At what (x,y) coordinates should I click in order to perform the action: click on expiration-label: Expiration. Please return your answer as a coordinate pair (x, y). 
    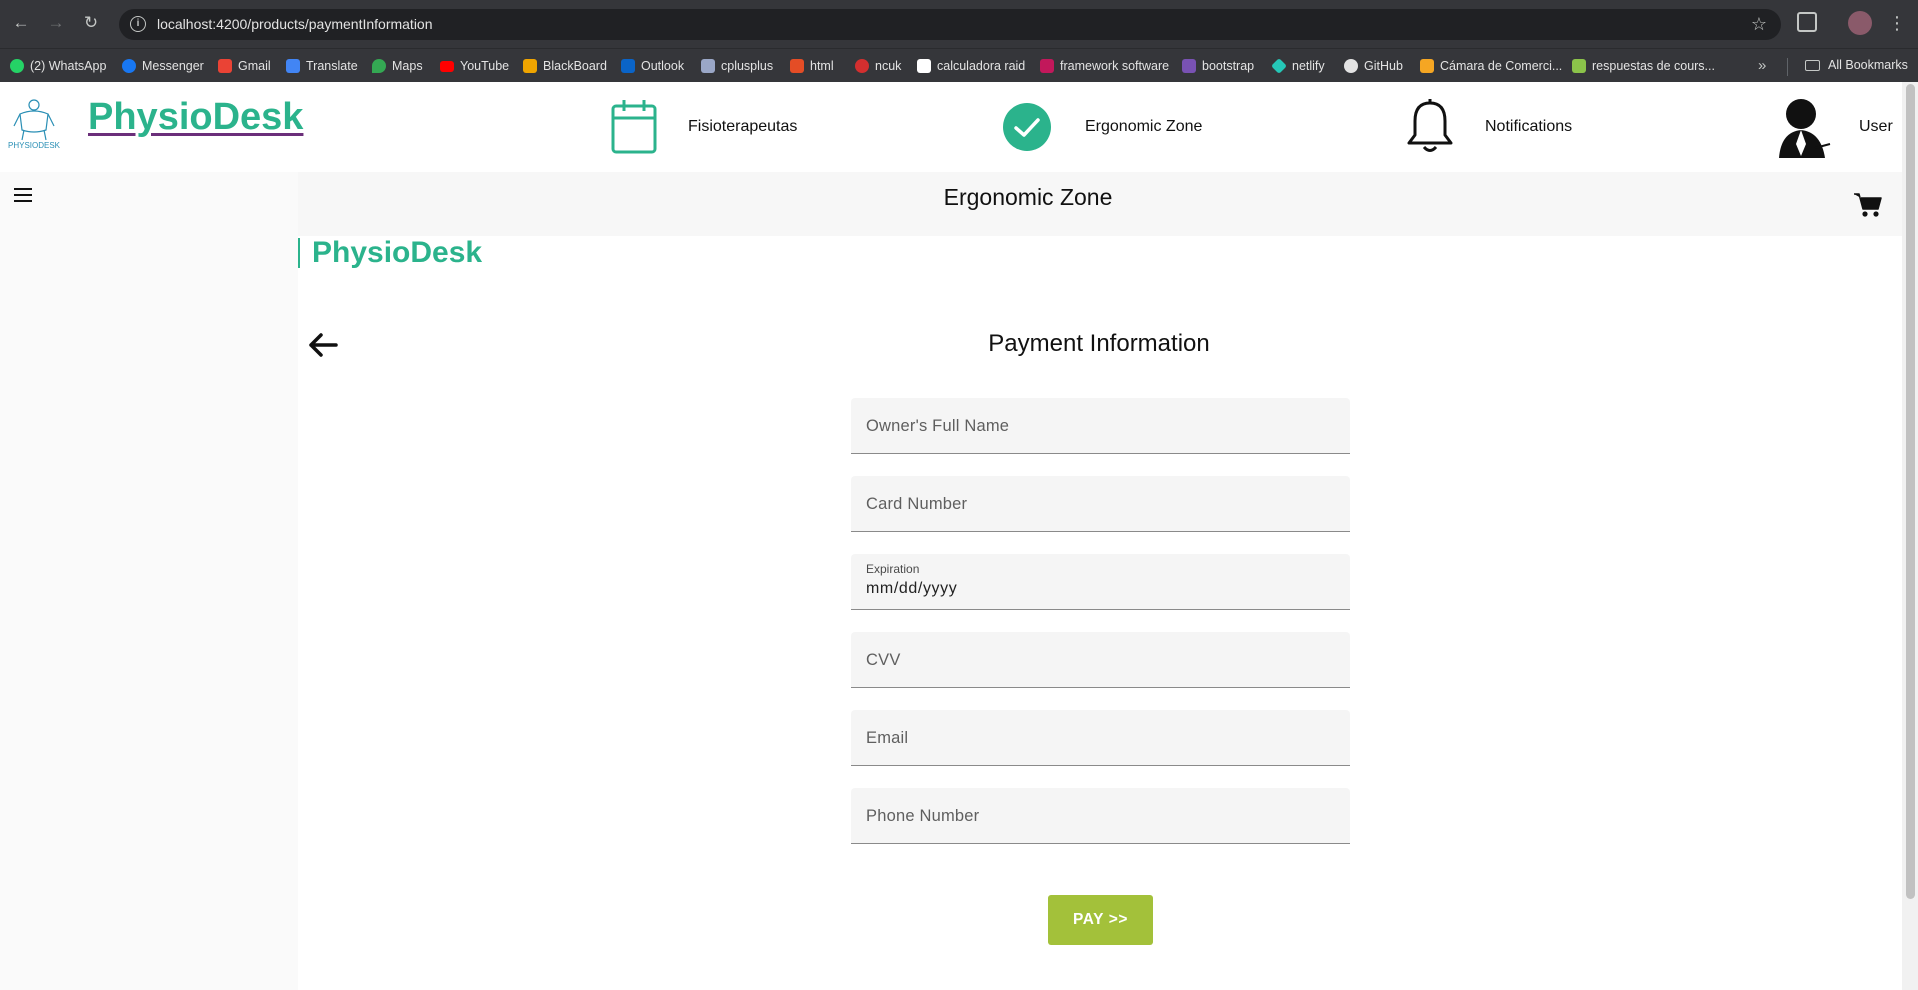
    Looking at the image, I should click on (893, 569).